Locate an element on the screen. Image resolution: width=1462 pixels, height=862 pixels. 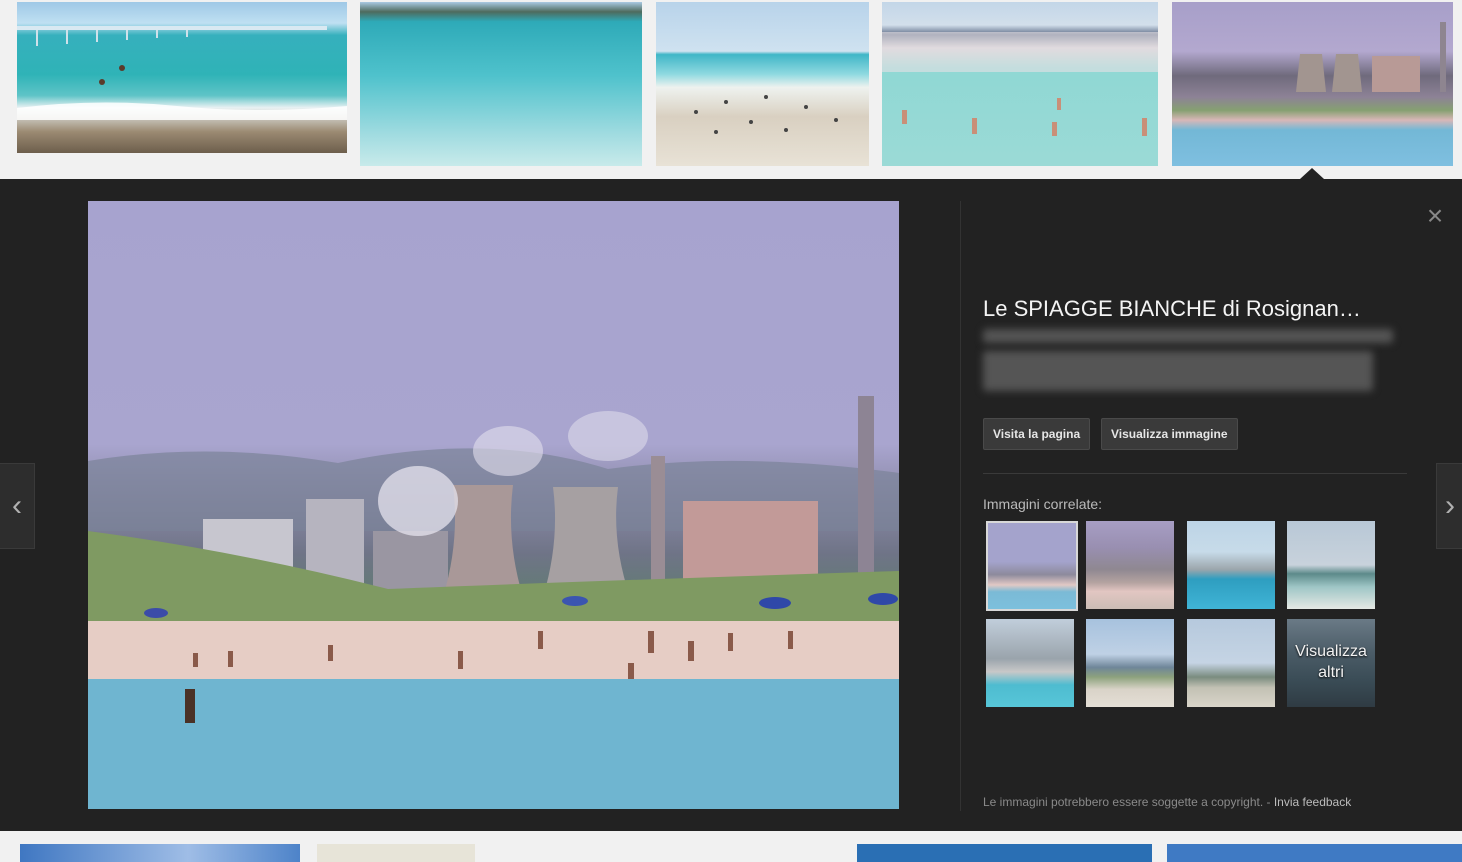
previous-button: ‹ is located at coordinates (17, 506).